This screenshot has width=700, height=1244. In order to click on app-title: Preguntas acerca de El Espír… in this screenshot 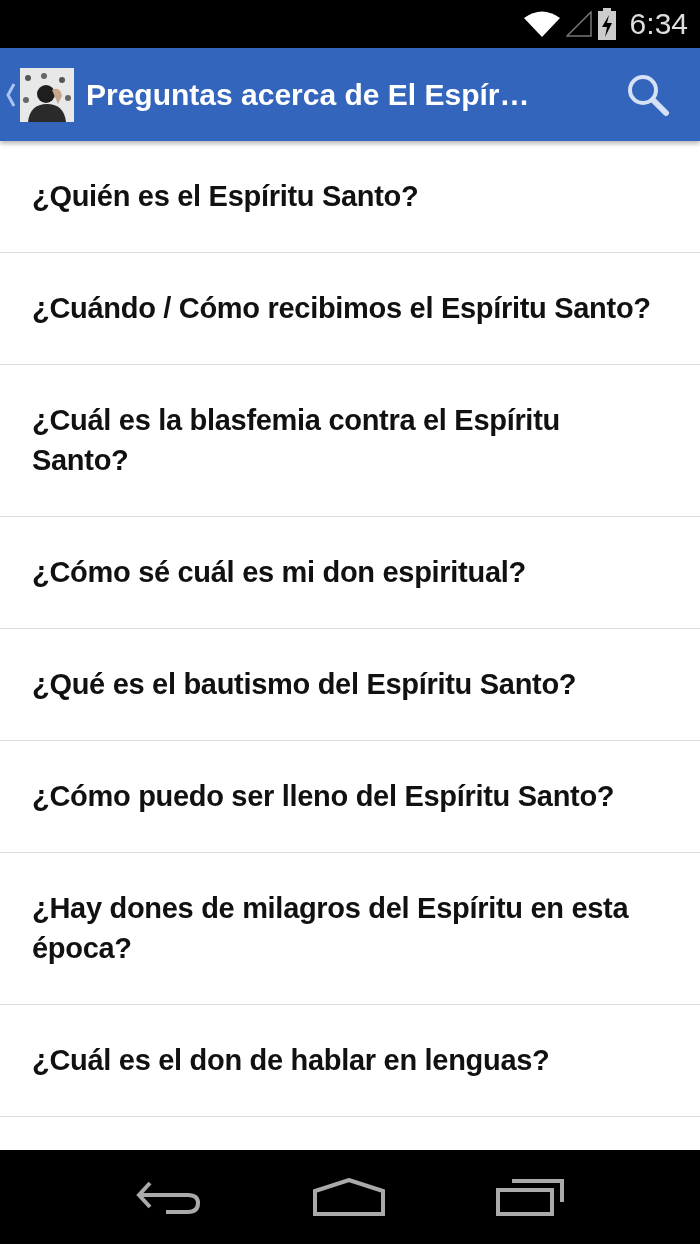, I will do `click(308, 94)`.